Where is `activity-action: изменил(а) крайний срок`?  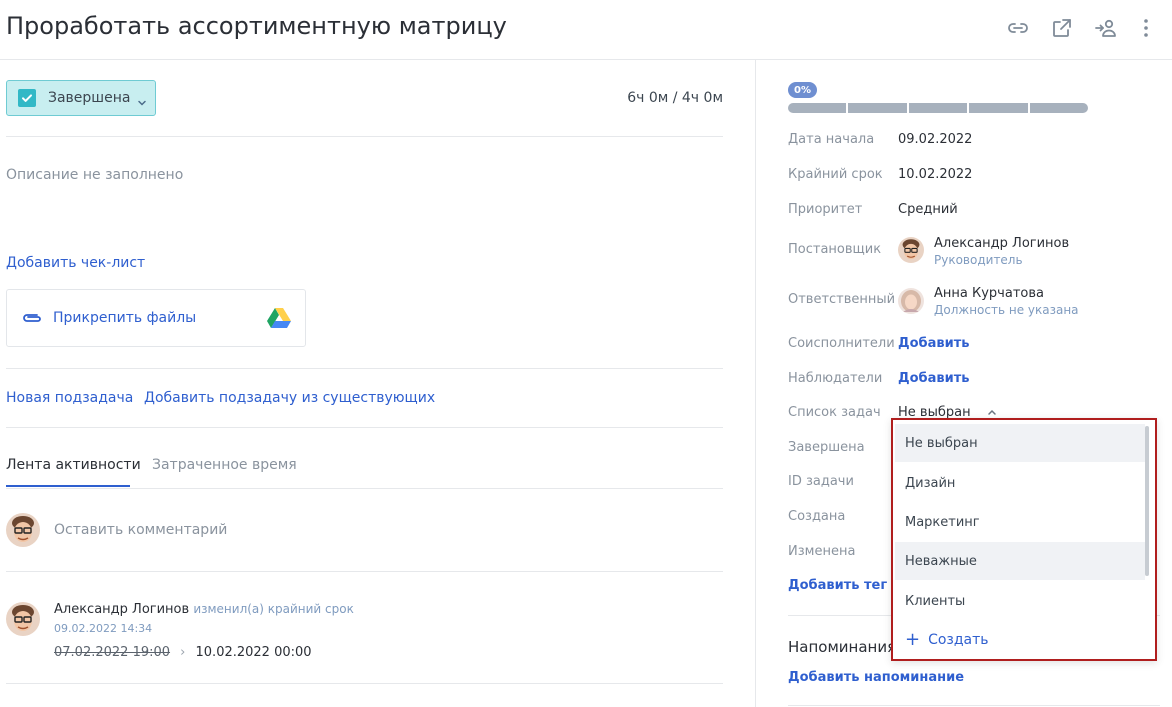 activity-action: изменил(а) крайний срок is located at coordinates (273, 609).